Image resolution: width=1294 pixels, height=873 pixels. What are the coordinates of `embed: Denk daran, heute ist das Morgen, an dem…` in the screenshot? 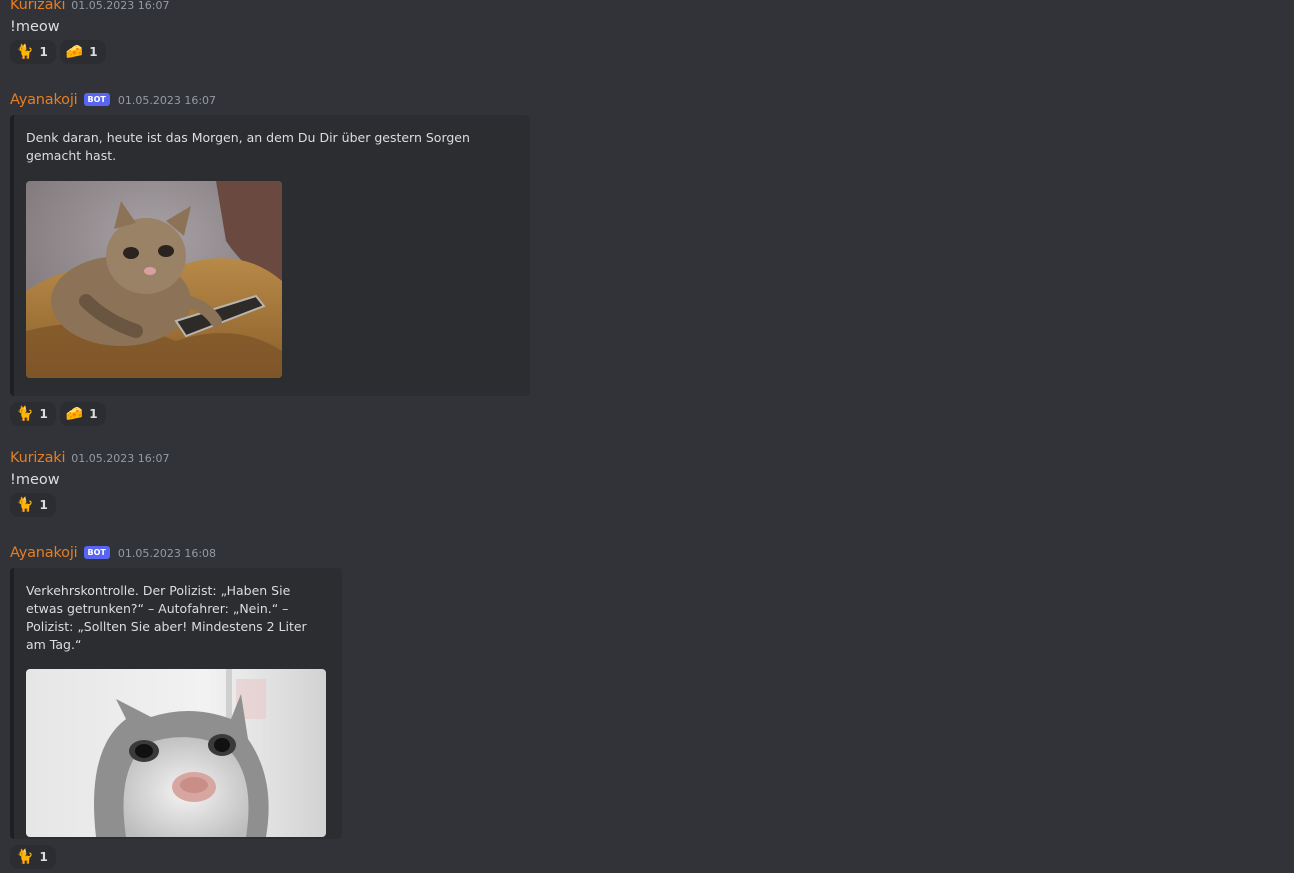 It's located at (270, 255).